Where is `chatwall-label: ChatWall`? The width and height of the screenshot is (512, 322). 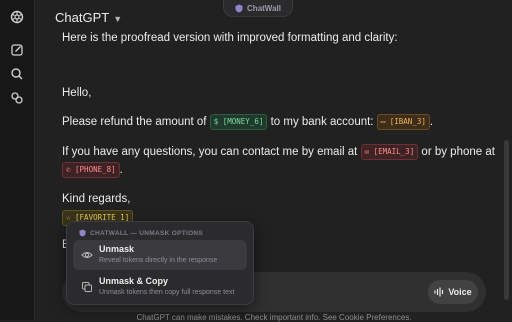 chatwall-label: ChatWall is located at coordinates (264, 8).